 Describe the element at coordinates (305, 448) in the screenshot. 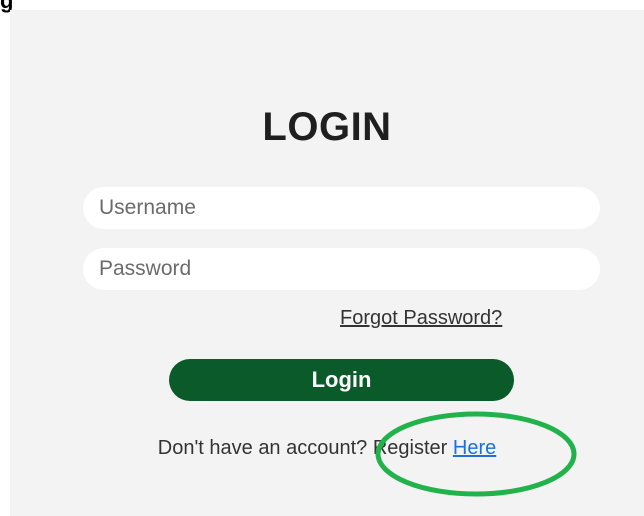

I see `register-prompt-text: Don't have an account? Register` at that location.